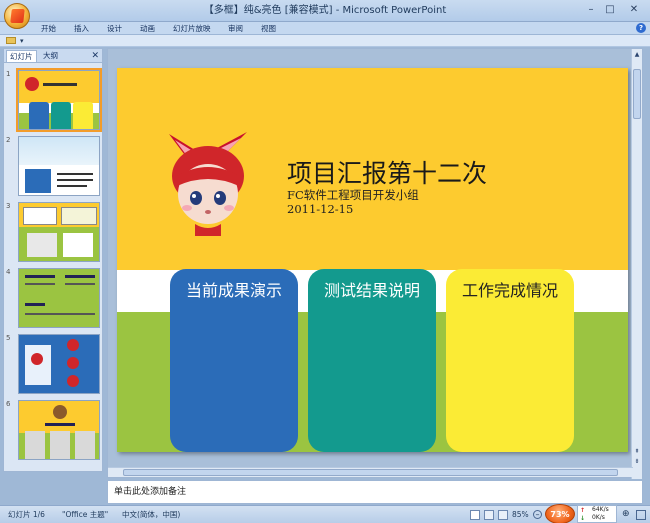  I want to click on open-folder-icon, so click(11, 40).